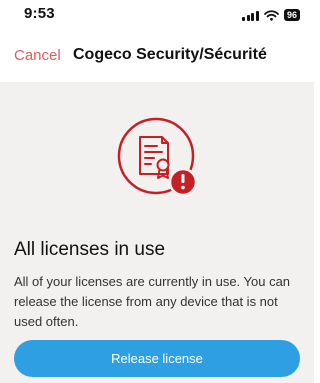  What do you see at coordinates (291, 15) in the screenshot?
I see `battery-icon: 96` at bounding box center [291, 15].